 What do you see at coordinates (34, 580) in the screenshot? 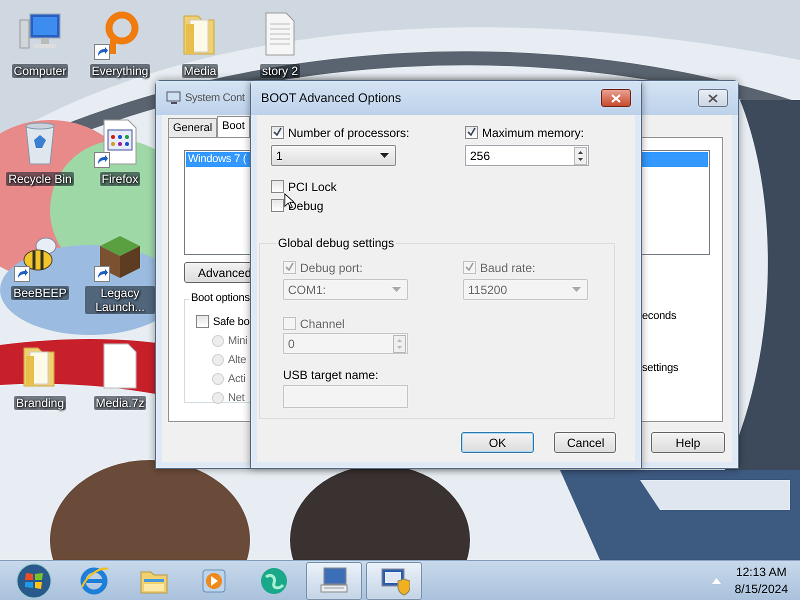
I see `start-orb-icon` at bounding box center [34, 580].